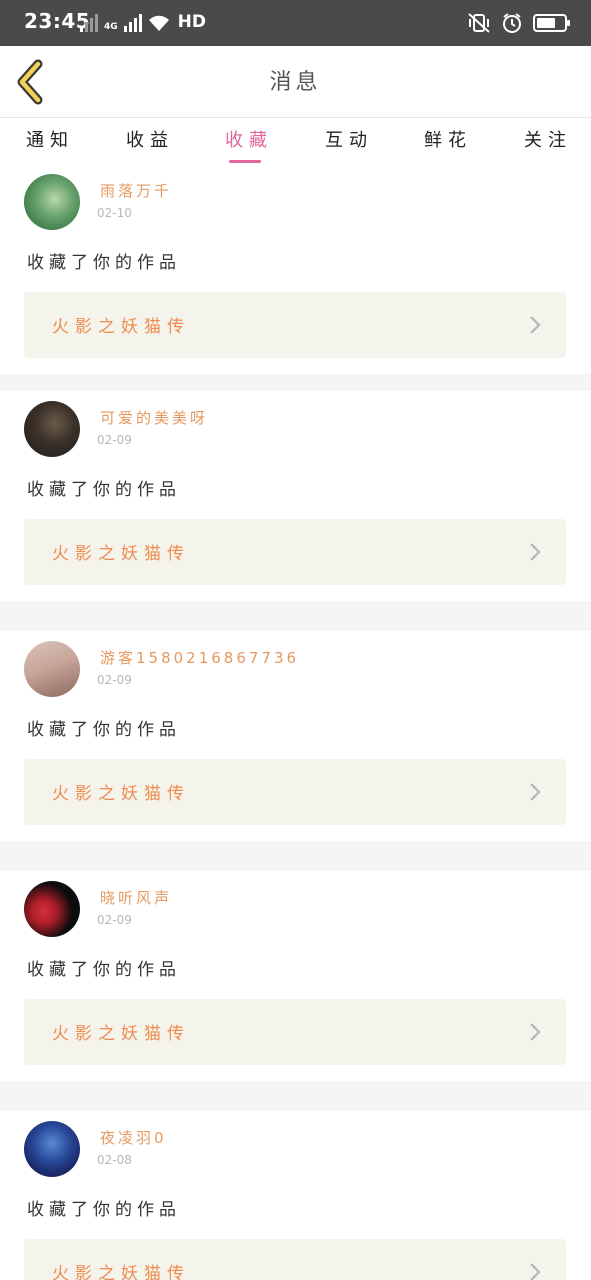 The width and height of the screenshot is (591, 1280). What do you see at coordinates (114, 1160) in the screenshot?
I see `message-date: 02-08` at bounding box center [114, 1160].